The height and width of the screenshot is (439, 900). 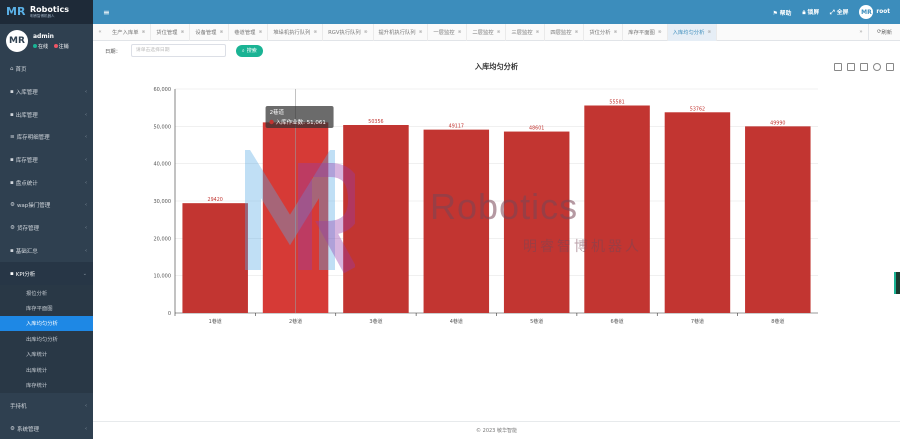 What do you see at coordinates (46, 384) in the screenshot?
I see `sub-item-stock-stats: 库存统计` at bounding box center [46, 384].